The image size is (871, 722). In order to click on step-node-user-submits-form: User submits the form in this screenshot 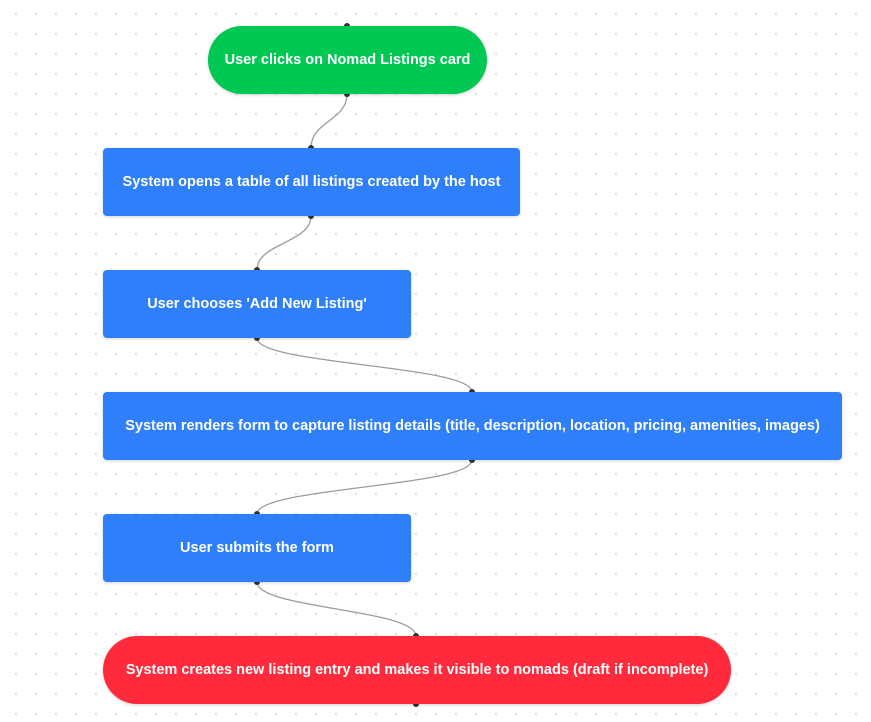, I will do `click(257, 548)`.